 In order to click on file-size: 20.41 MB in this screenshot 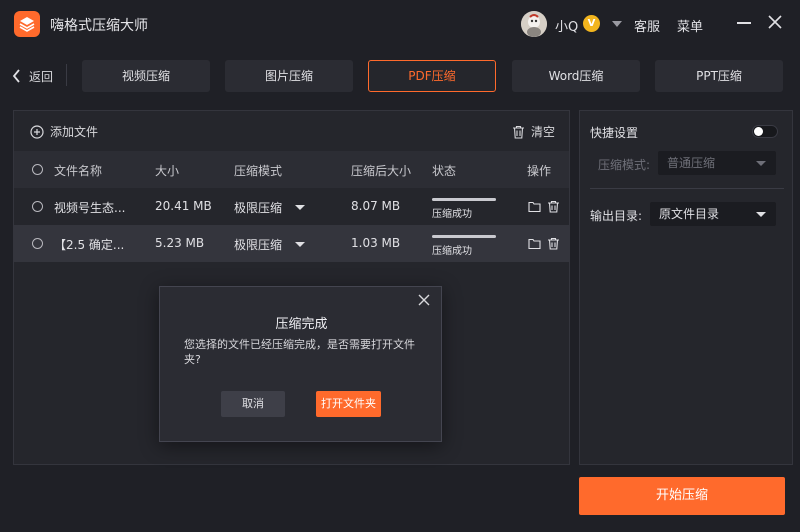, I will do `click(183, 206)`.